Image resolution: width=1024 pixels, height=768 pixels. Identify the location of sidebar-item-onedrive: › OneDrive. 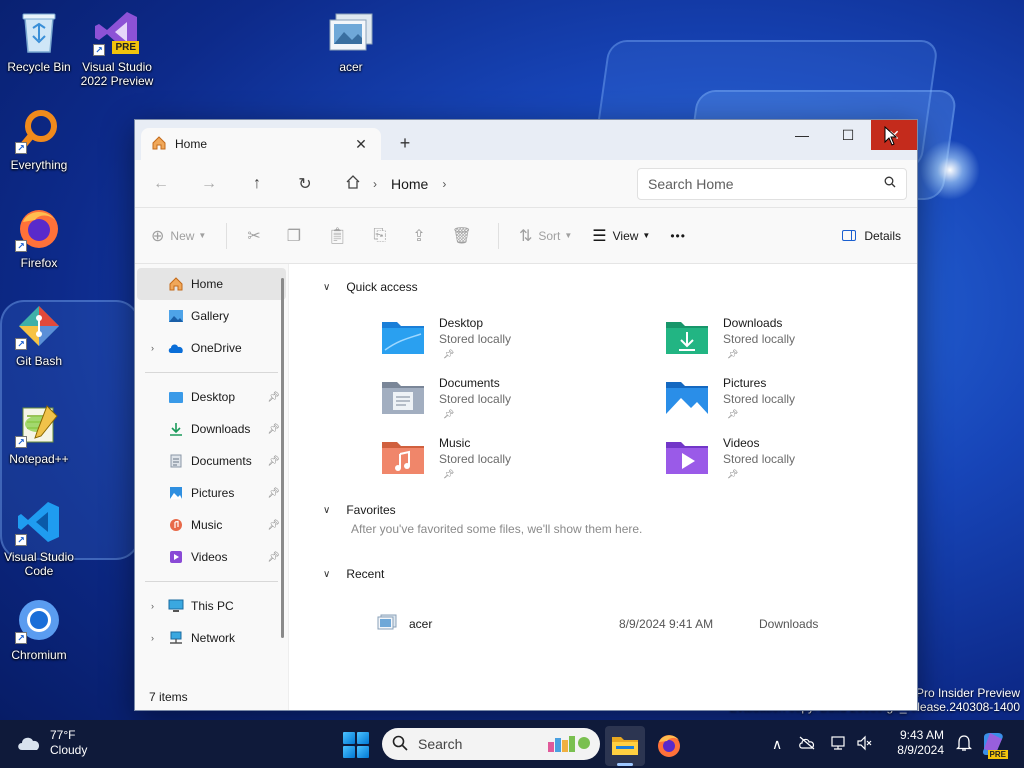
(211, 348).